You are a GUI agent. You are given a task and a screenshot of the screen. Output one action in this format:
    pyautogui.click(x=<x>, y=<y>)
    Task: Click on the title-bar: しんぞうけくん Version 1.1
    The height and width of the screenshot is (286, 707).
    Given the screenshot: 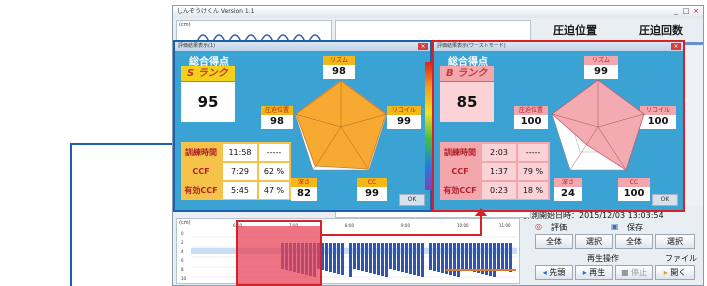 What is the action you would take?
    pyautogui.click(x=438, y=12)
    